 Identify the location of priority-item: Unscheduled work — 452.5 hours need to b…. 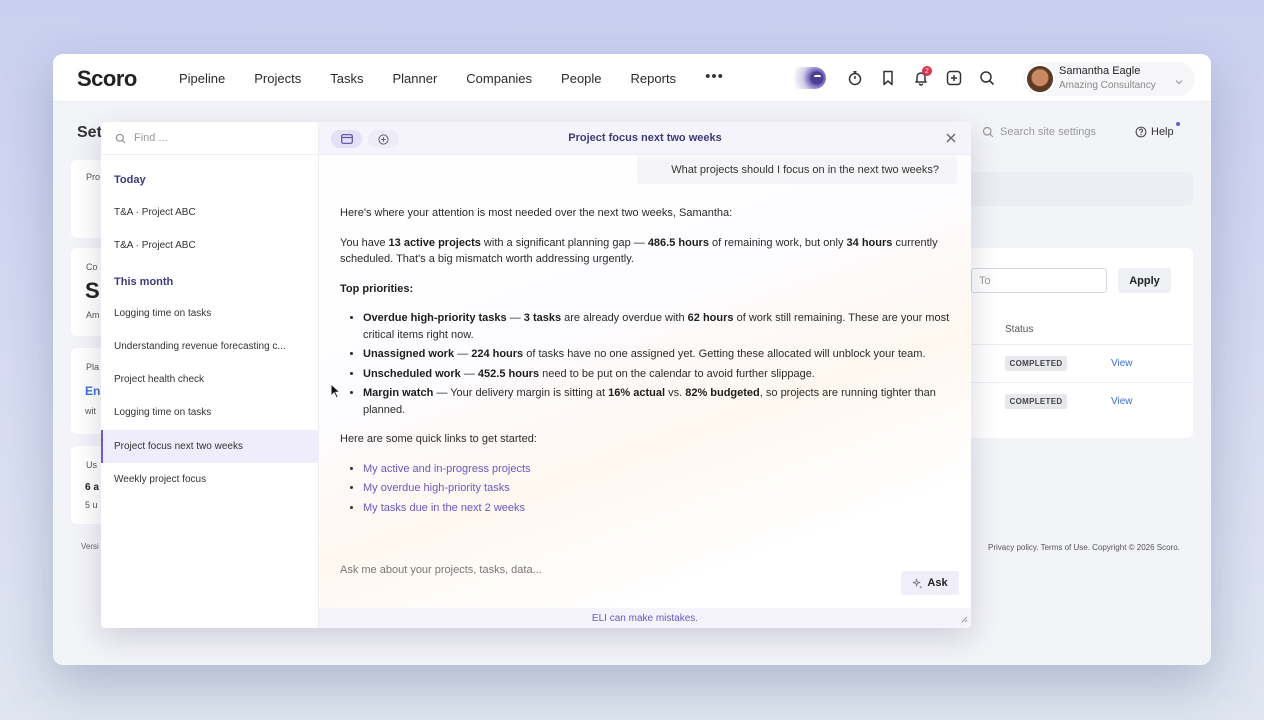
(656, 374).